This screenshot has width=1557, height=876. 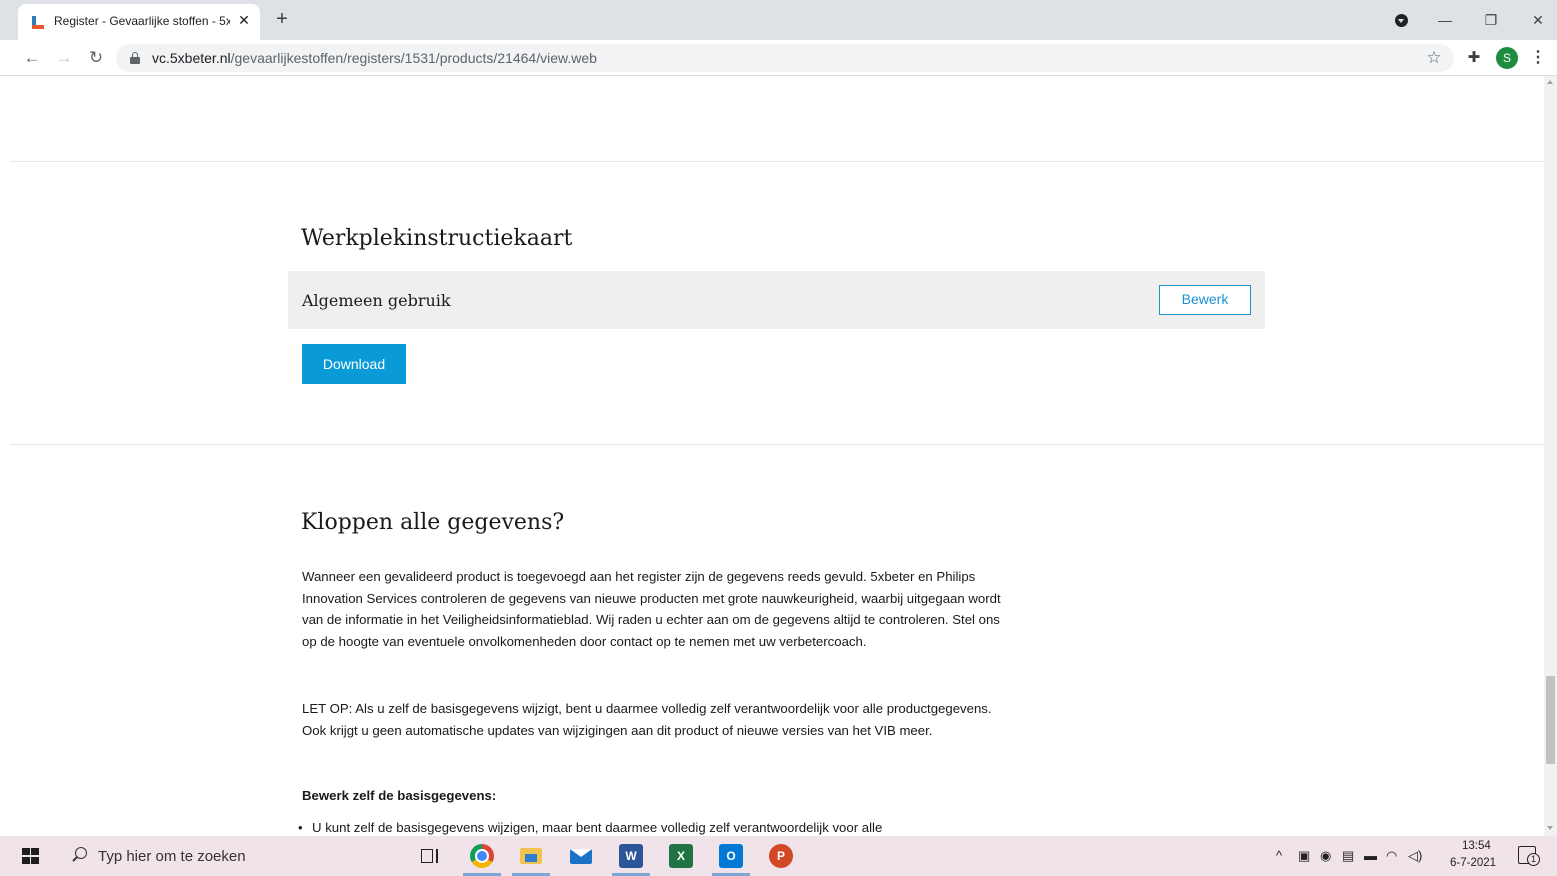 I want to click on edit-basics-heading: Bewerk zelf de basisgegevens:, so click(x=399, y=795).